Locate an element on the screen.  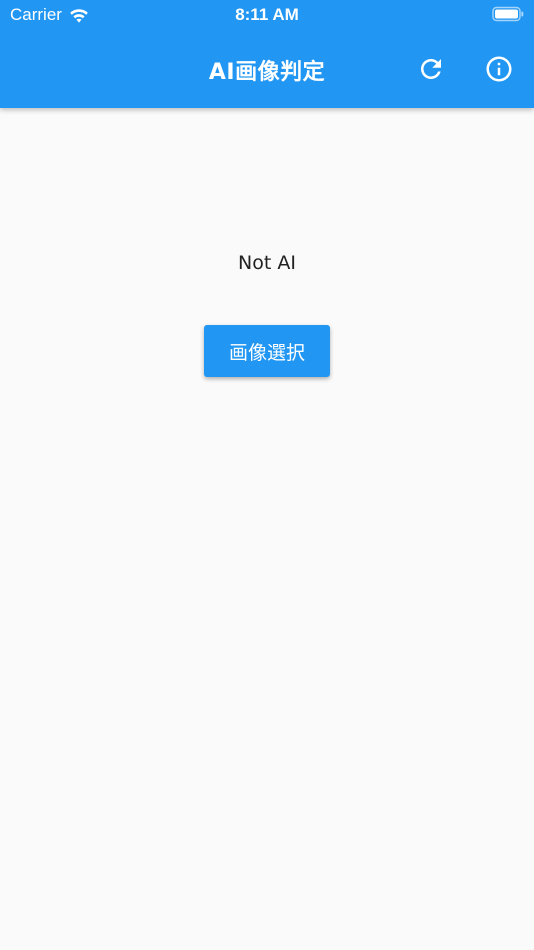
info-button is located at coordinates (499, 69).